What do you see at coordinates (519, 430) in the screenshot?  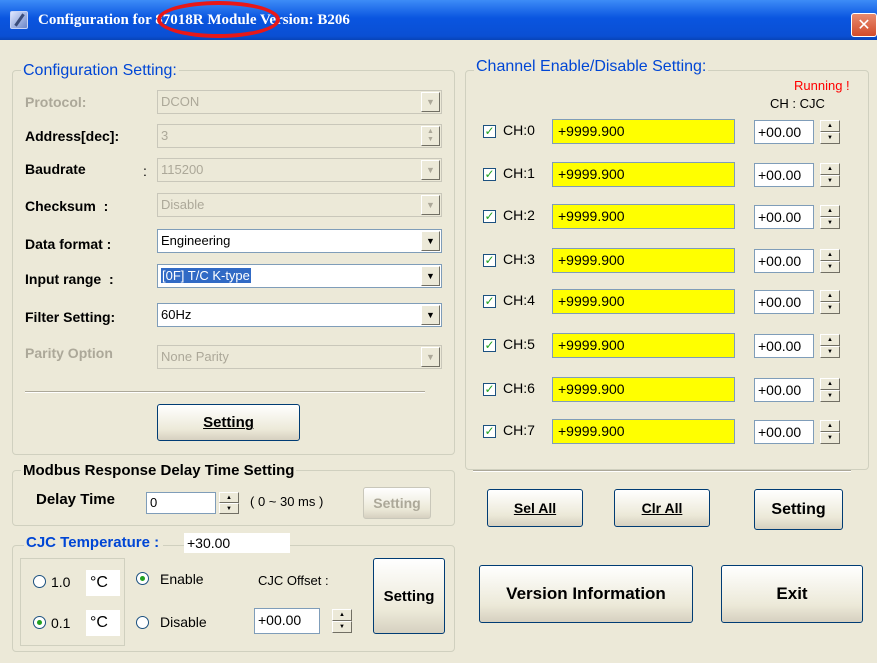 I see `channel-label: CH:7` at bounding box center [519, 430].